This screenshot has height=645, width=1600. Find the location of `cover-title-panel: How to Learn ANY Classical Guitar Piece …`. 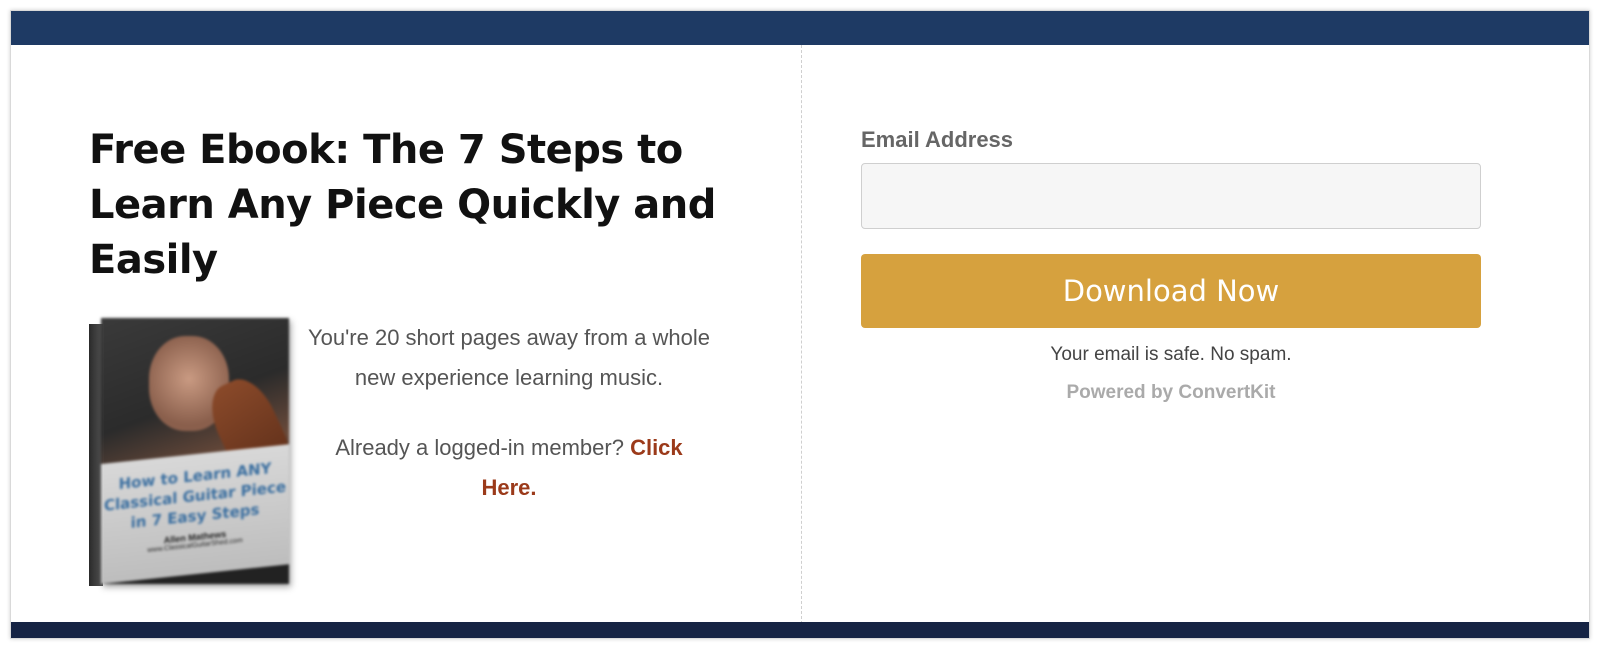

cover-title-panel: How to Learn ANY Classical Guitar Piece … is located at coordinates (195, 514).